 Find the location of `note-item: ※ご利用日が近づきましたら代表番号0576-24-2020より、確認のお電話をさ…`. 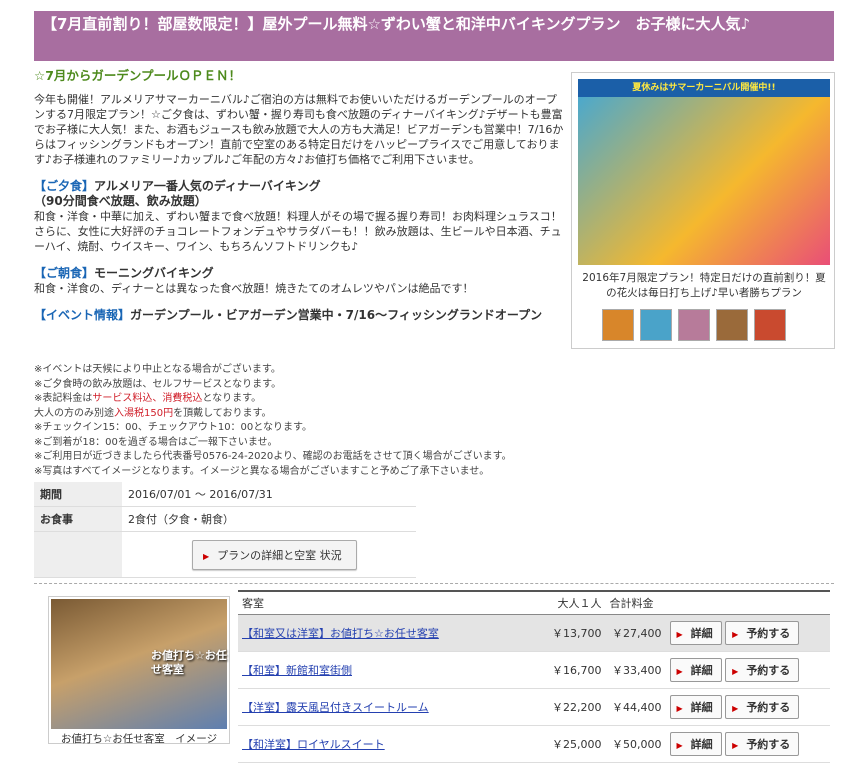

note-item: ※ご利用日が近づきましたら代表番号0576-24-2020より、確認のお電話をさ… is located at coordinates (273, 456).